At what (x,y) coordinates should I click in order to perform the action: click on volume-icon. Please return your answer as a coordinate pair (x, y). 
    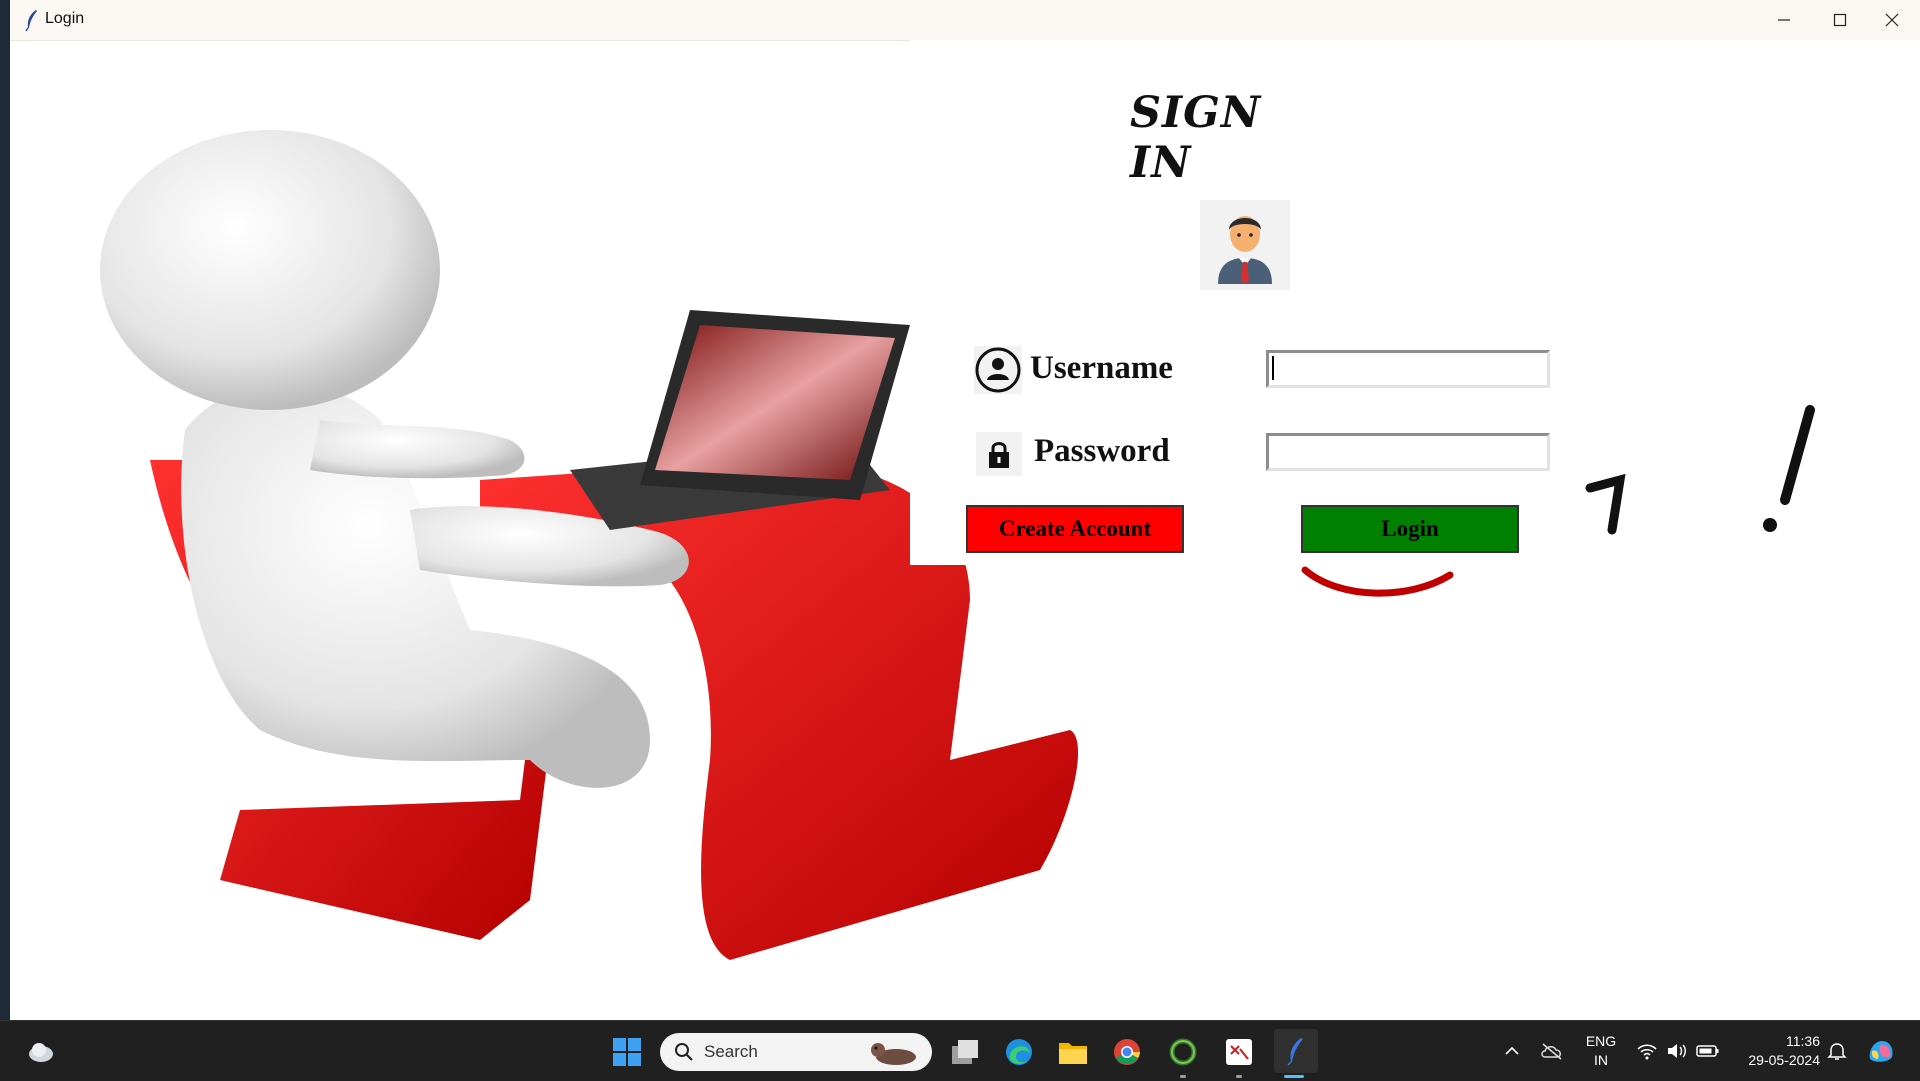
    Looking at the image, I should click on (1677, 1051).